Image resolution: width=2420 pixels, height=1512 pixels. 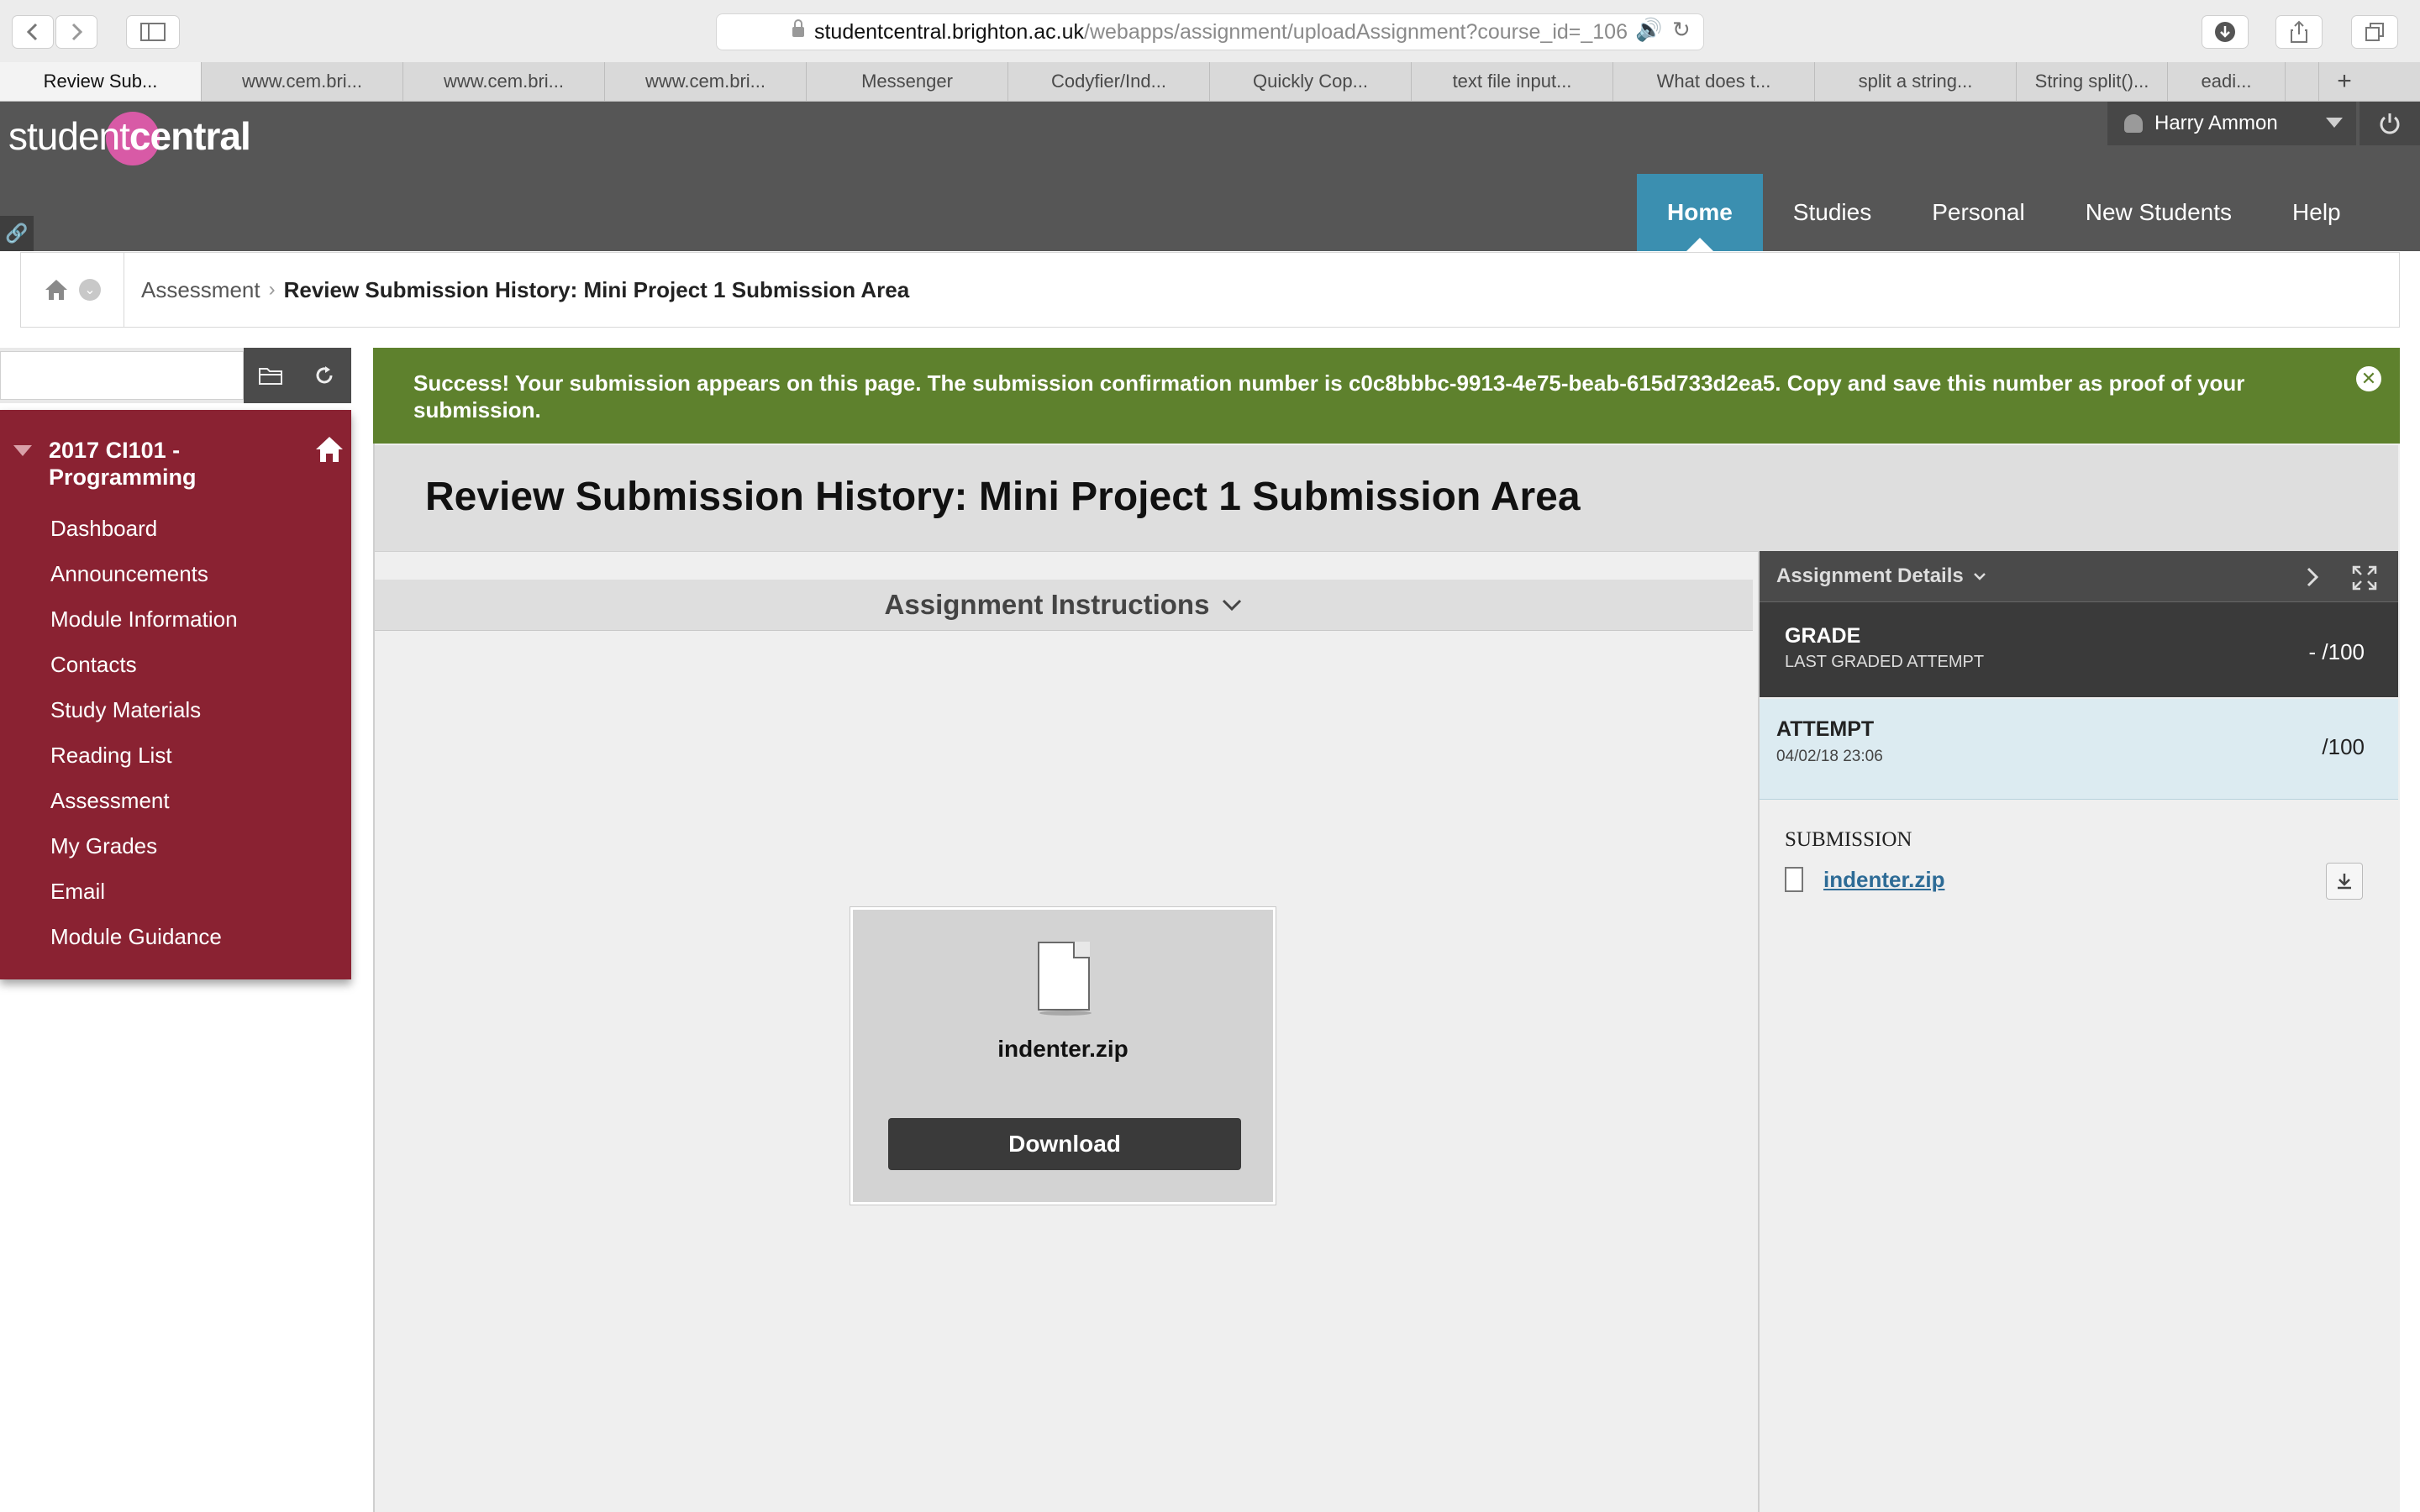 I want to click on lock-icon, so click(x=798, y=28).